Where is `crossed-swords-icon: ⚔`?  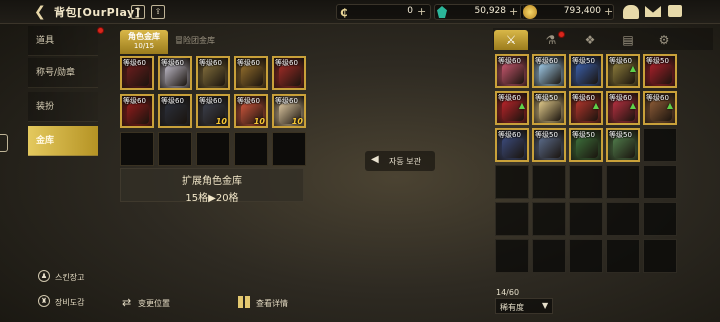 crossed-swords-icon: ⚔ is located at coordinates (511, 40).